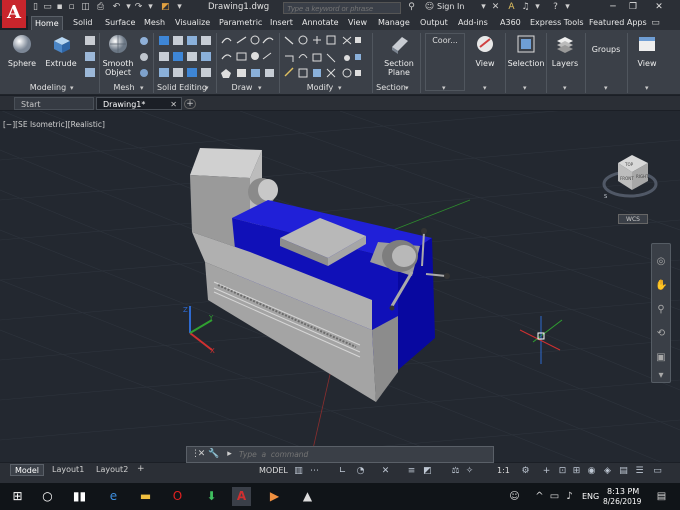 The width and height of the screenshot is (680, 510). I want to click on tab-add-ins: Add-ins, so click(473, 23).